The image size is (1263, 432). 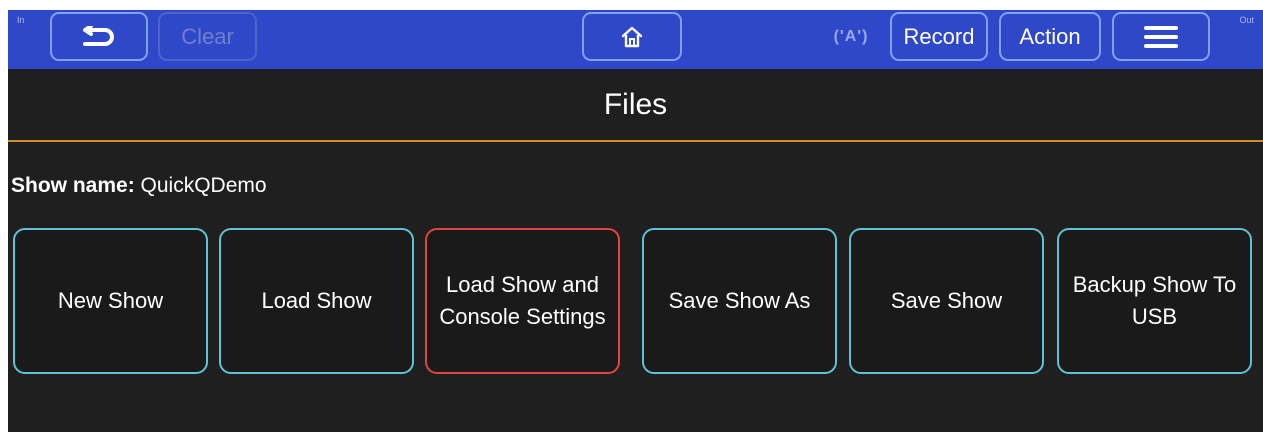 I want to click on title-divider, so click(x=635, y=141).